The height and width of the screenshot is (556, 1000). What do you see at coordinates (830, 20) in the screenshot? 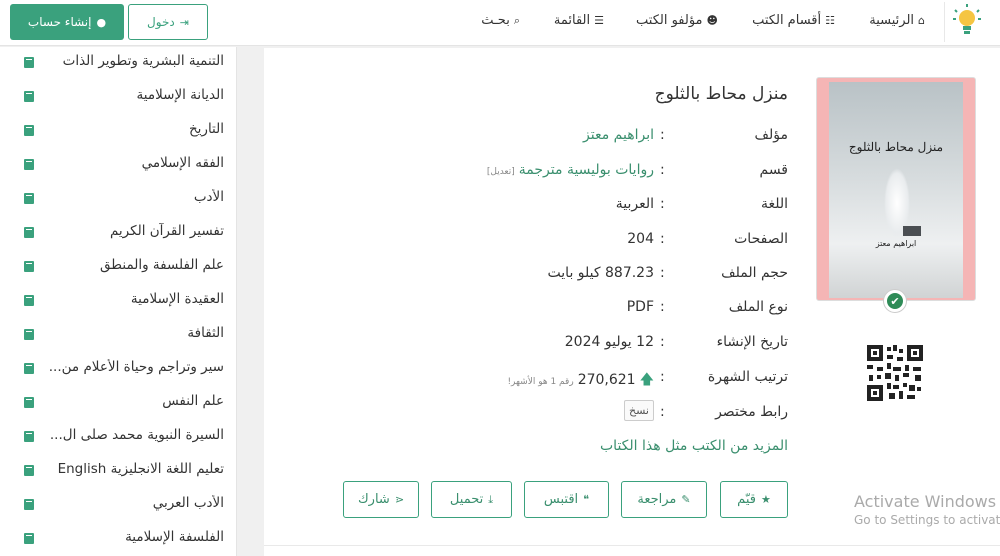
I see `sitemap-icon: ☷` at bounding box center [830, 20].